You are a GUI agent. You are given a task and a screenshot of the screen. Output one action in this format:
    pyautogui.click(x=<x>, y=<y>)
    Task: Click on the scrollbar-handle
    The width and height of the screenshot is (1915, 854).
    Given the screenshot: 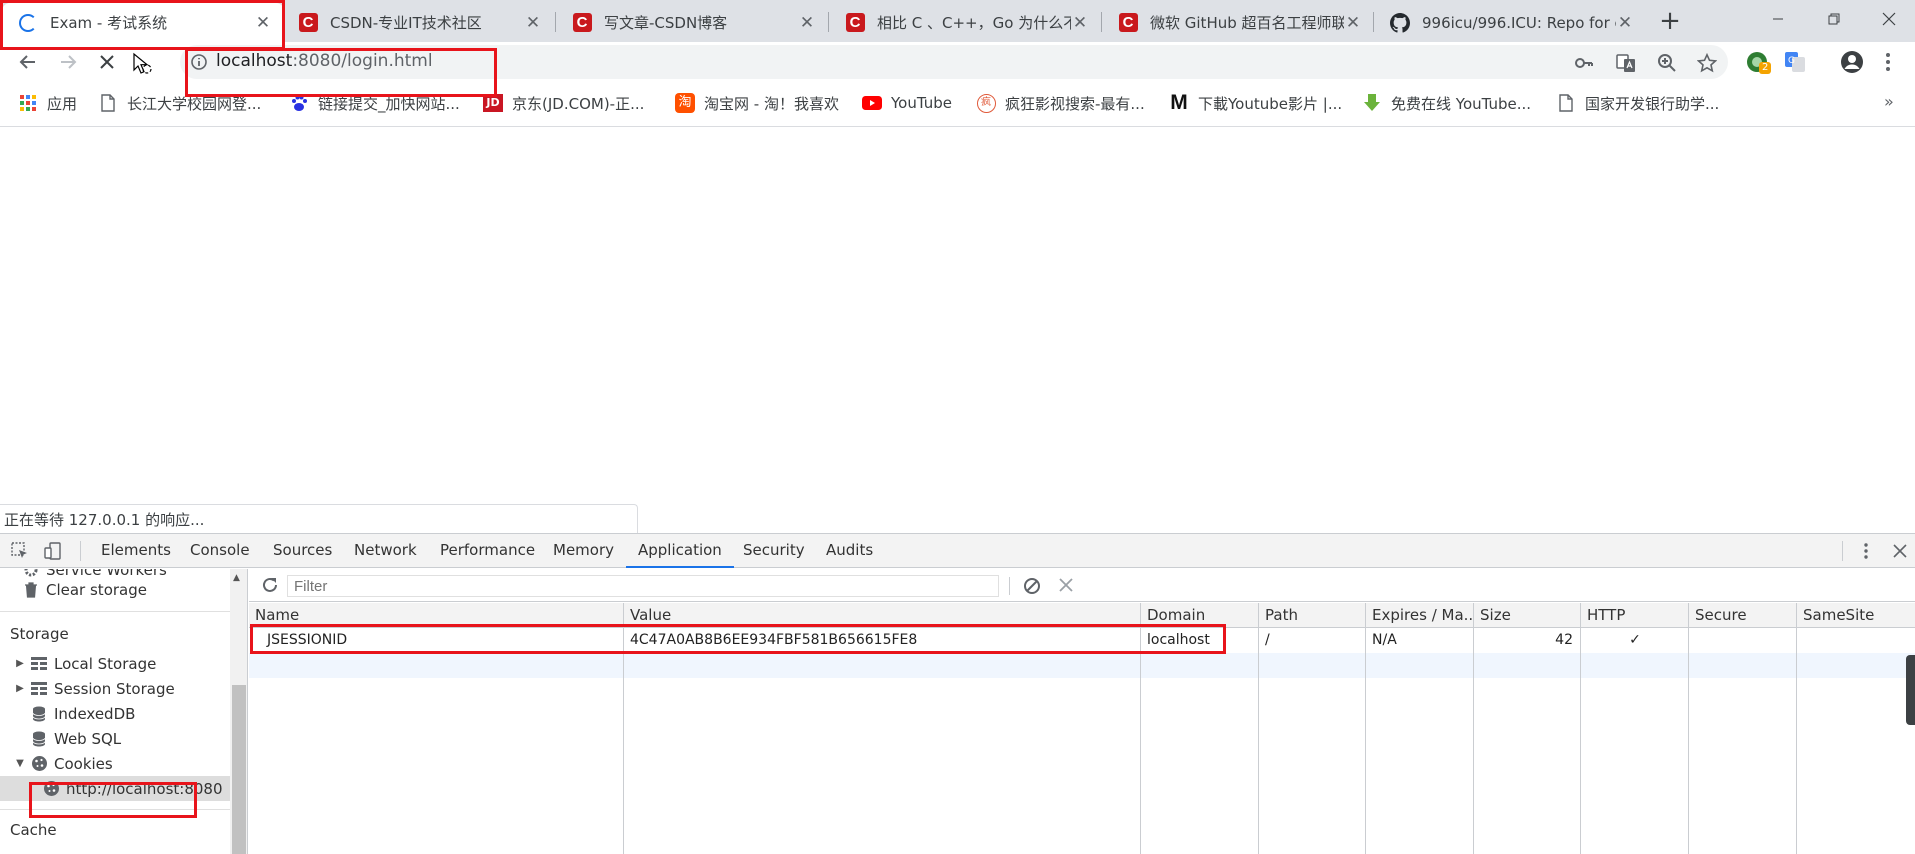 What is the action you would take?
    pyautogui.click(x=1910, y=690)
    